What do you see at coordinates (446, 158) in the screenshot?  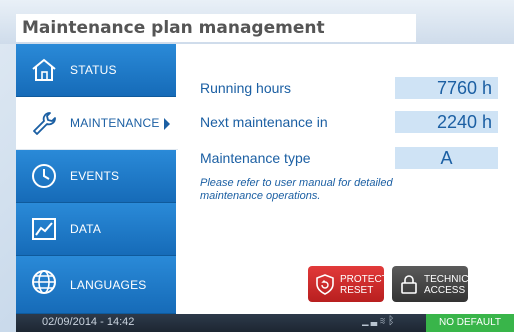 I see `maintenance-type-value: A` at bounding box center [446, 158].